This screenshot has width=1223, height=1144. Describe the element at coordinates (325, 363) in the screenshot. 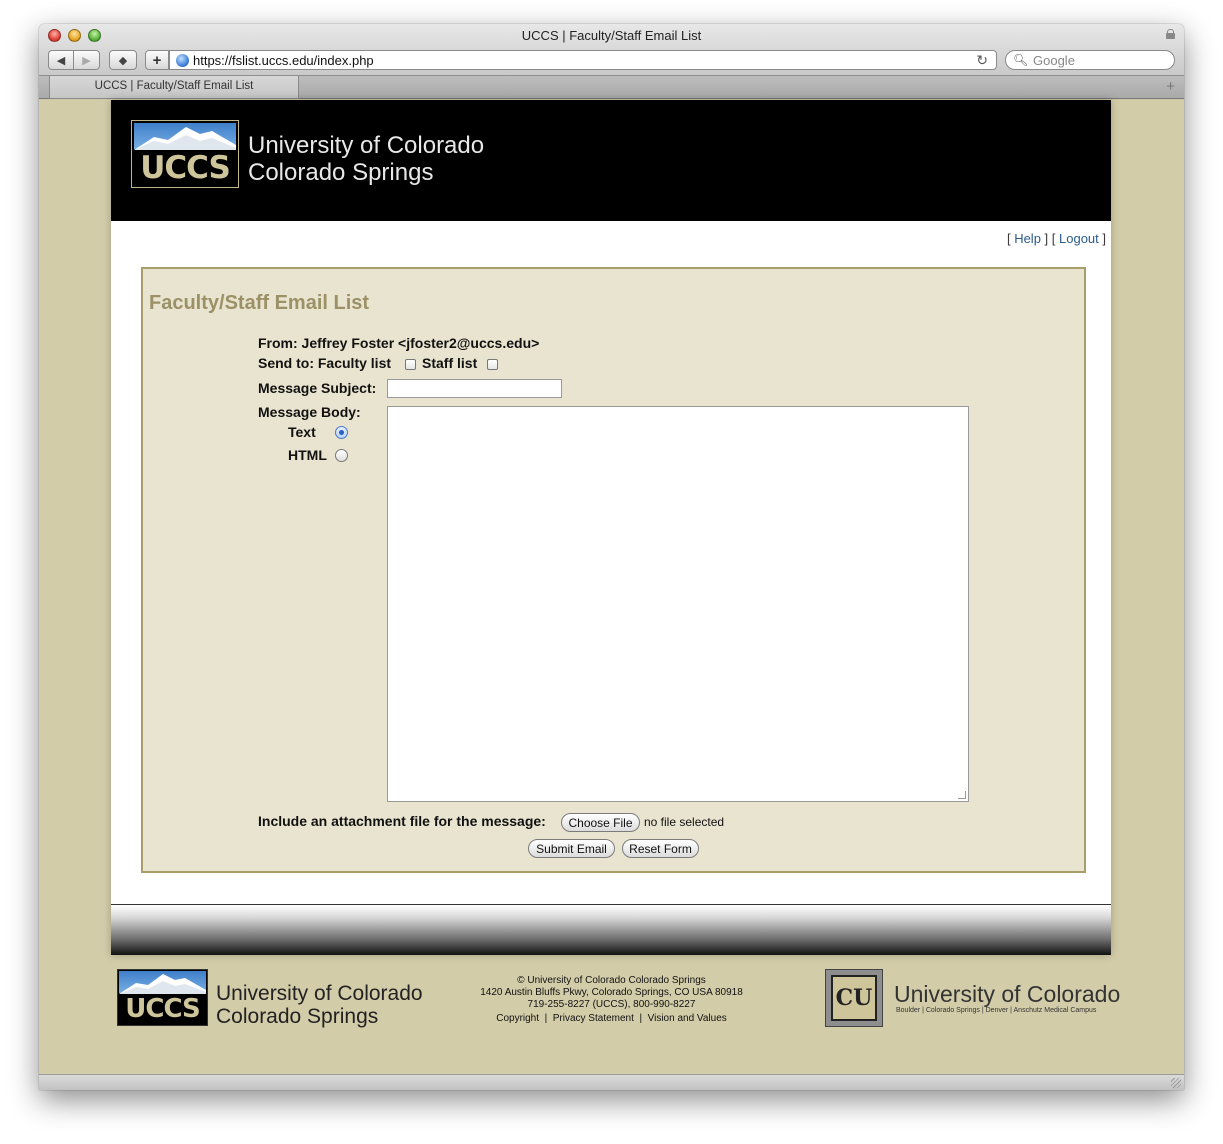

I see `send-to-faculty-label: Send to: Faculty list` at that location.